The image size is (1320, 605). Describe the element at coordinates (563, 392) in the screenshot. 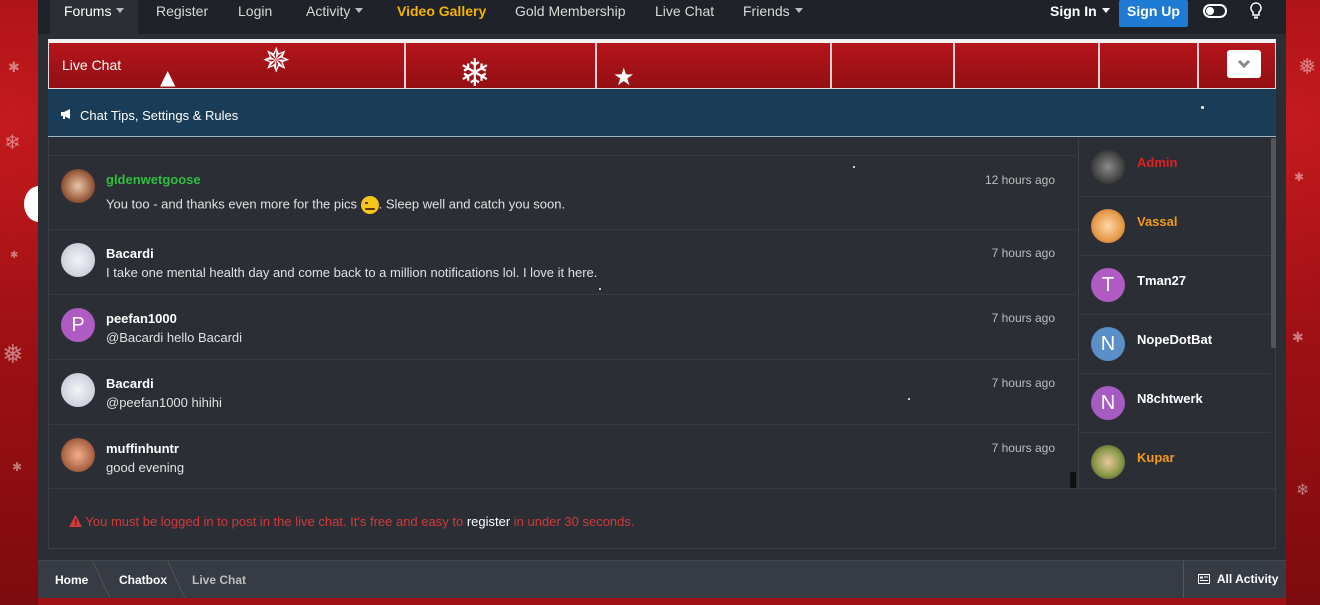

I see `message-row: Bacardi @peefan1000 hihihi 7 hours ago` at that location.